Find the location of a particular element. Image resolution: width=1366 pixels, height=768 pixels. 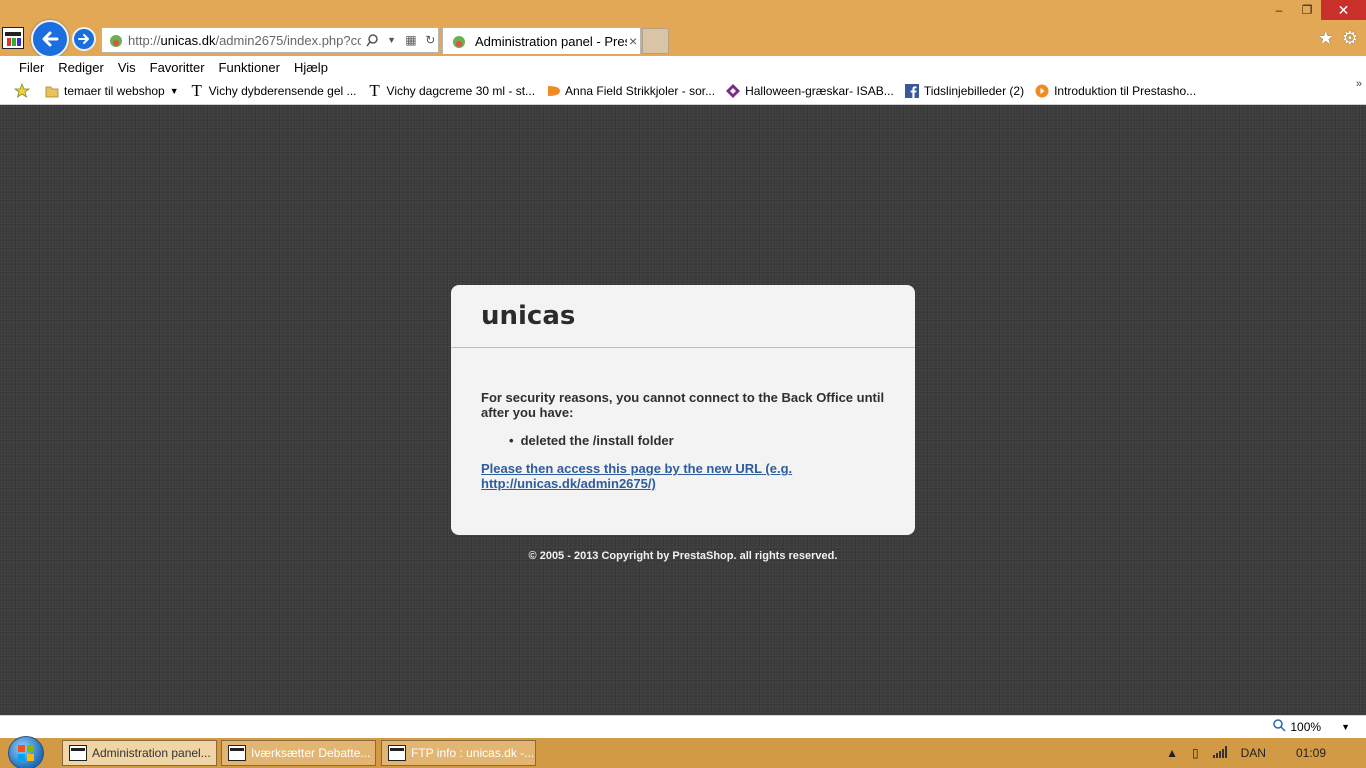

list-item: deleted the /install folder is located at coordinates (697, 440).